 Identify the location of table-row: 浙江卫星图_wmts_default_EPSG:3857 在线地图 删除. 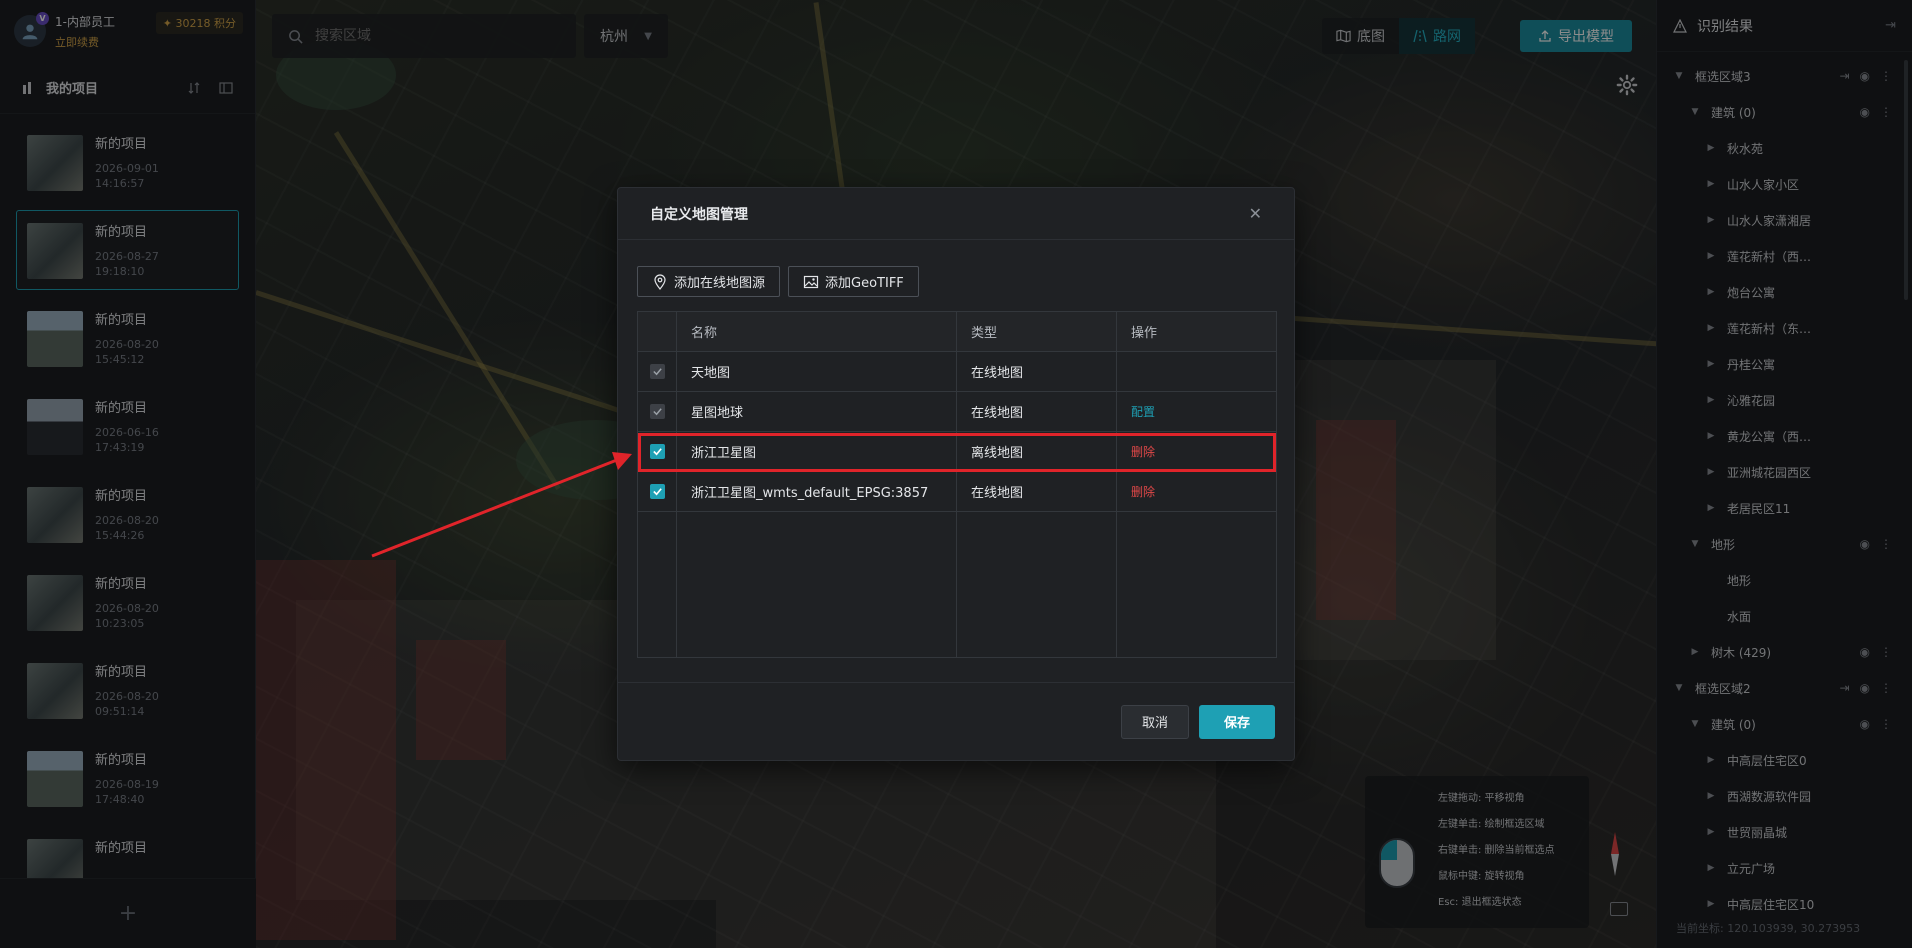
(957, 491).